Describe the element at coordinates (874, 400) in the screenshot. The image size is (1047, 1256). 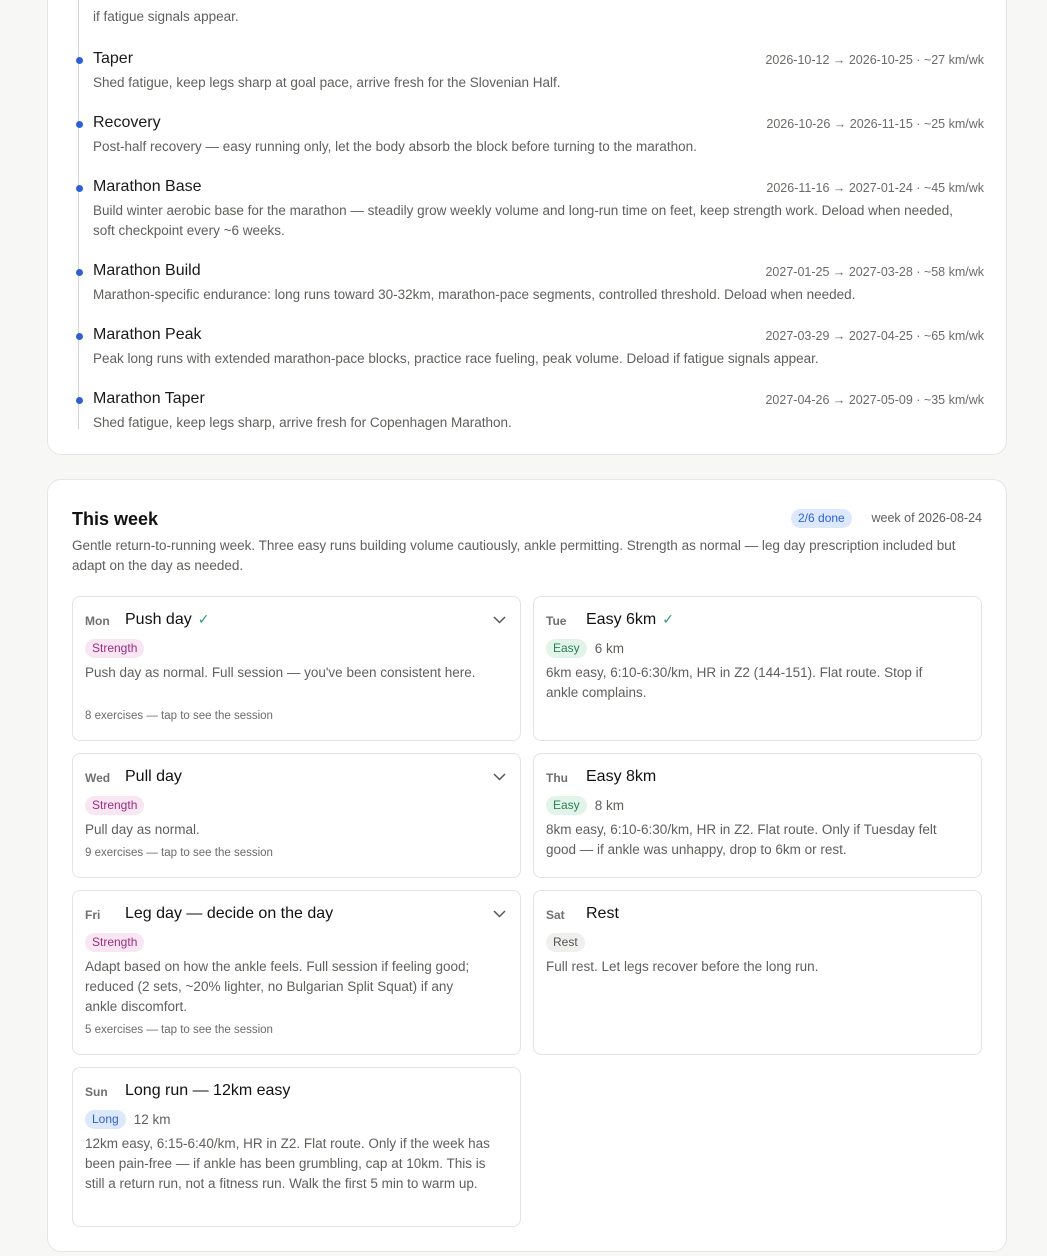
I see `phase-dates: 2027-04-26 → 2027-05-09 · ~35 km/wk` at that location.